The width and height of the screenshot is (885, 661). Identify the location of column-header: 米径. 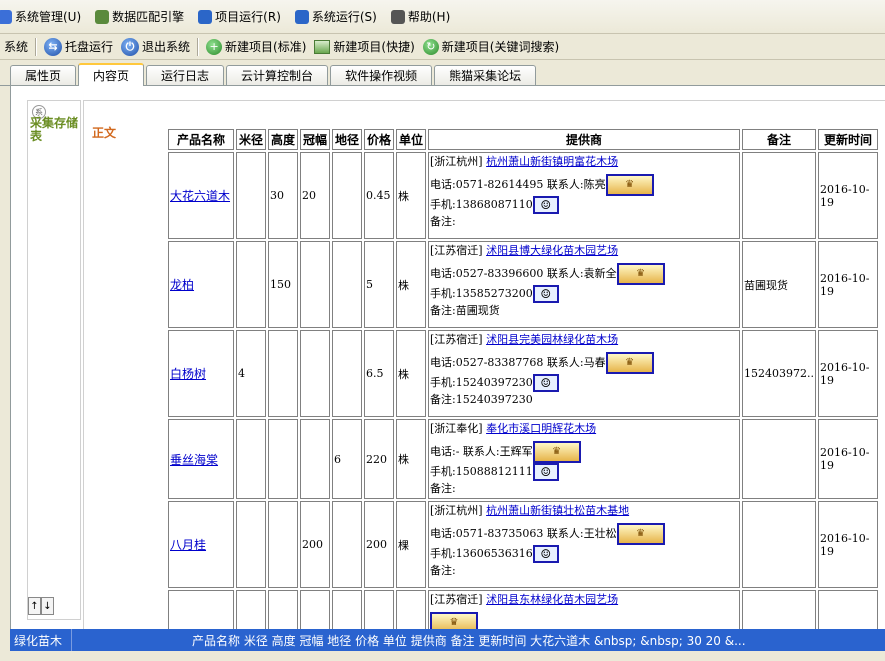
(251, 139).